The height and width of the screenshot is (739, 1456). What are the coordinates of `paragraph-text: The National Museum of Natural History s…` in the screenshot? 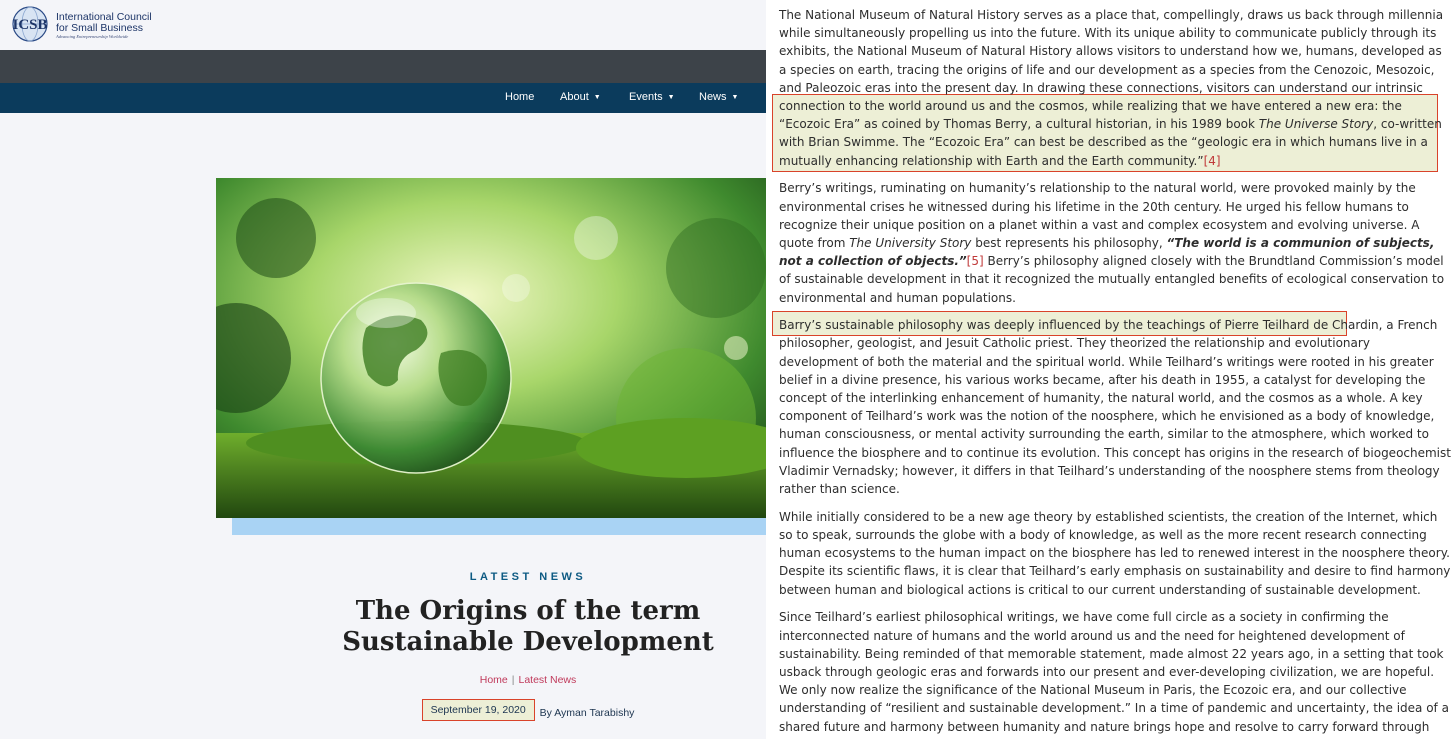 It's located at (1111, 61).